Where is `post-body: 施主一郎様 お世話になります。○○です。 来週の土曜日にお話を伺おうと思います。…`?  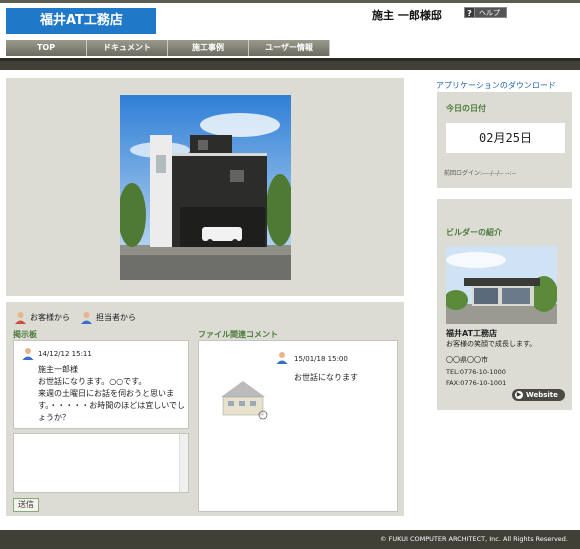 post-body: 施主一郎様 お世話になります。○○です。 来週の土曜日にお話を伺おうと思います。… is located at coordinates (111, 393).